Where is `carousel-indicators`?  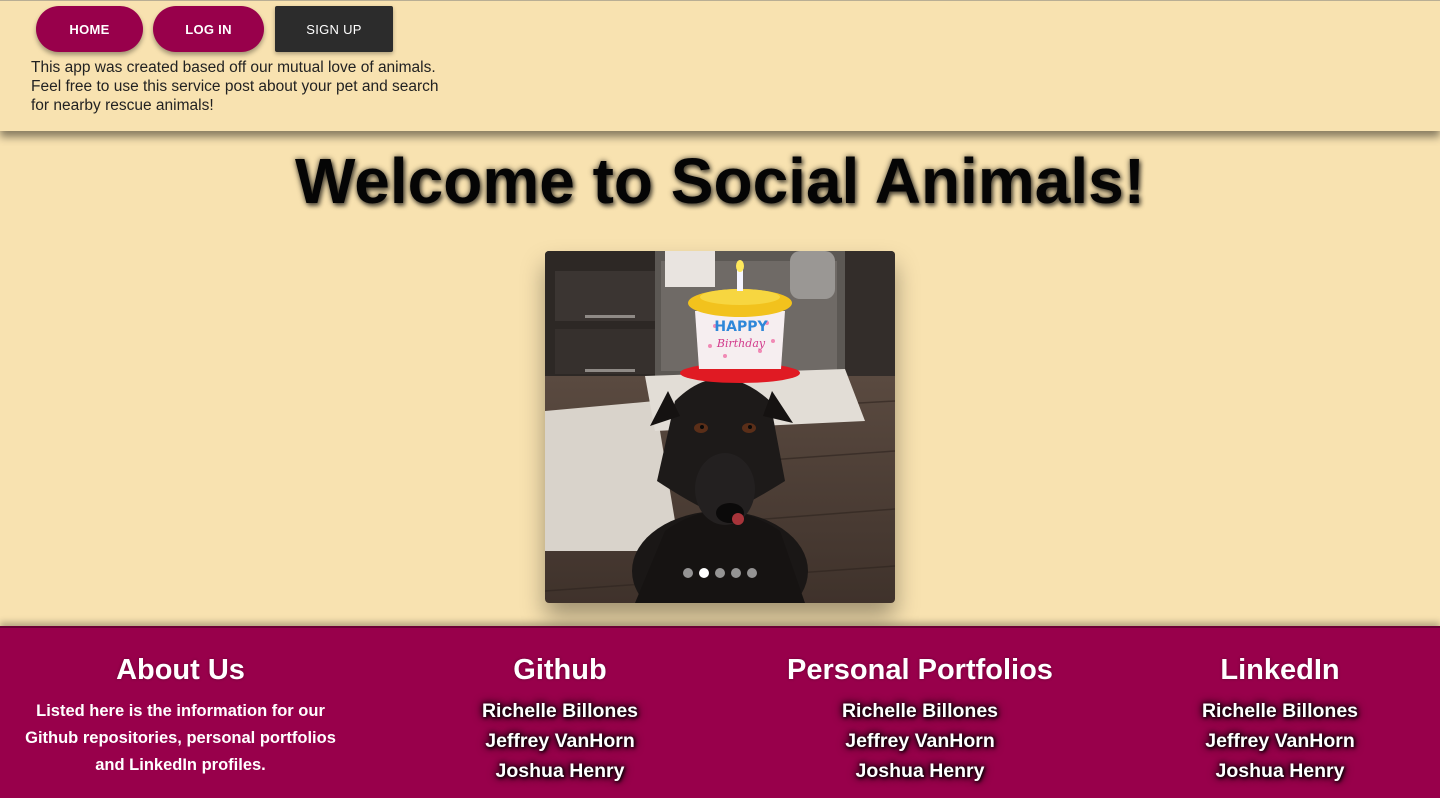
carousel-indicators is located at coordinates (720, 573).